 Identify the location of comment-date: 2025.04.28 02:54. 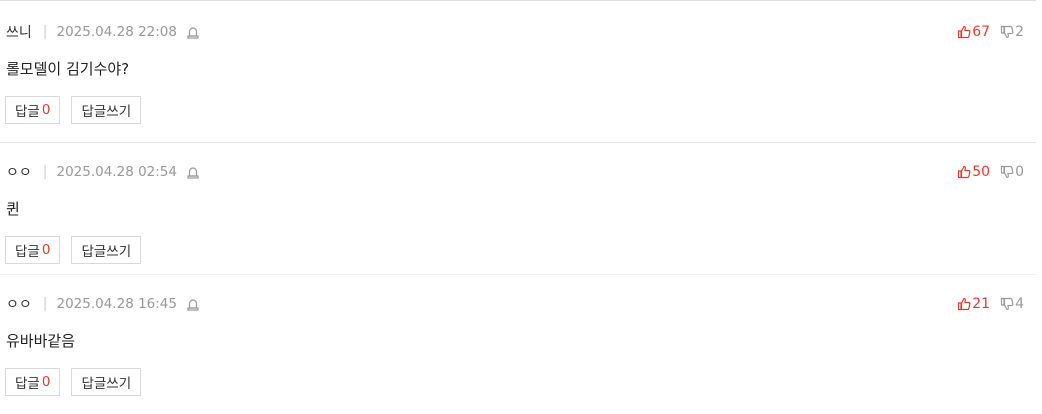
(116, 172).